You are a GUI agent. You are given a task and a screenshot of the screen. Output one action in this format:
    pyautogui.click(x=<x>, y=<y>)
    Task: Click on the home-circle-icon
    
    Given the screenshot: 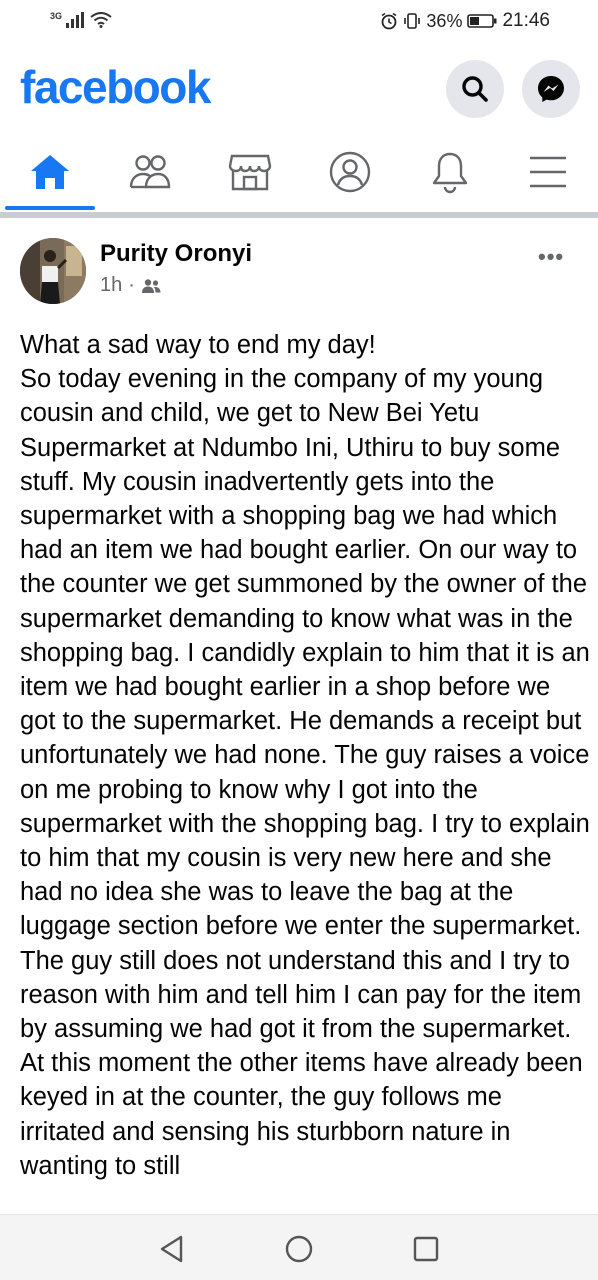 What is the action you would take?
    pyautogui.click(x=299, y=1249)
    